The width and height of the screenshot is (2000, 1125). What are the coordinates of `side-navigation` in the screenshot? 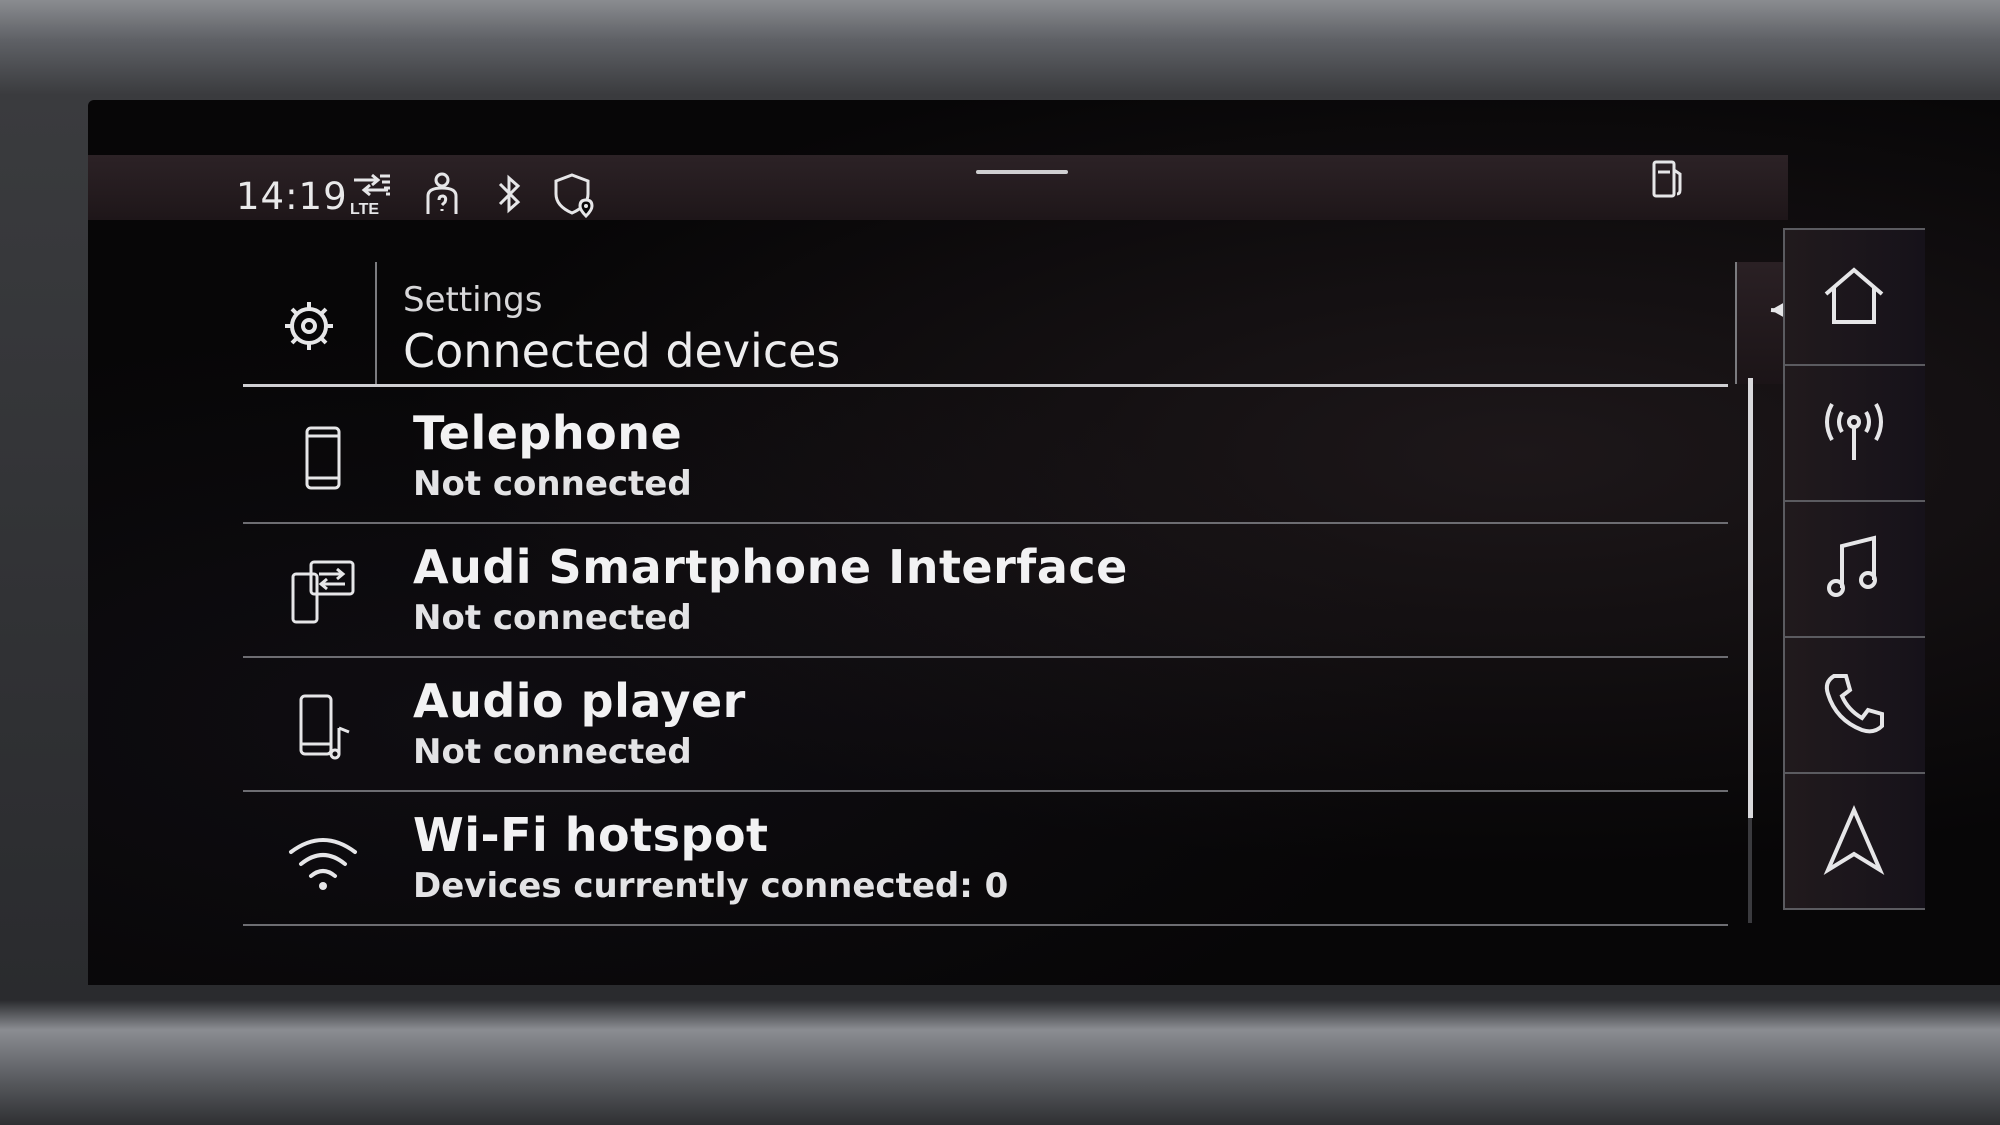 It's located at (1858, 573).